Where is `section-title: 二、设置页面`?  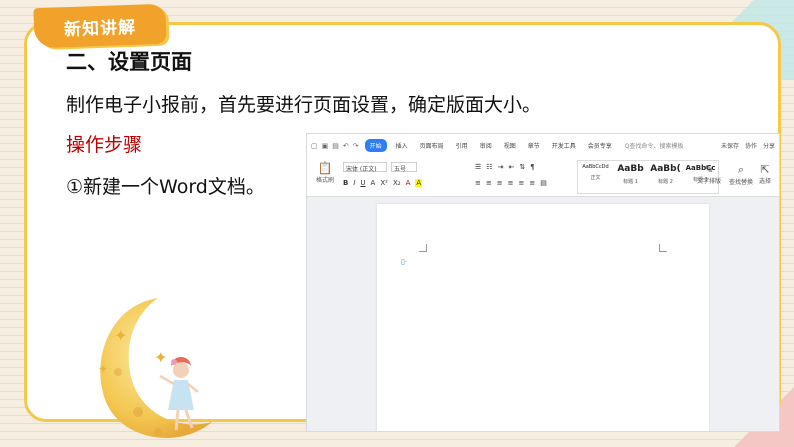
section-title: 二、设置页面 is located at coordinates (129, 62).